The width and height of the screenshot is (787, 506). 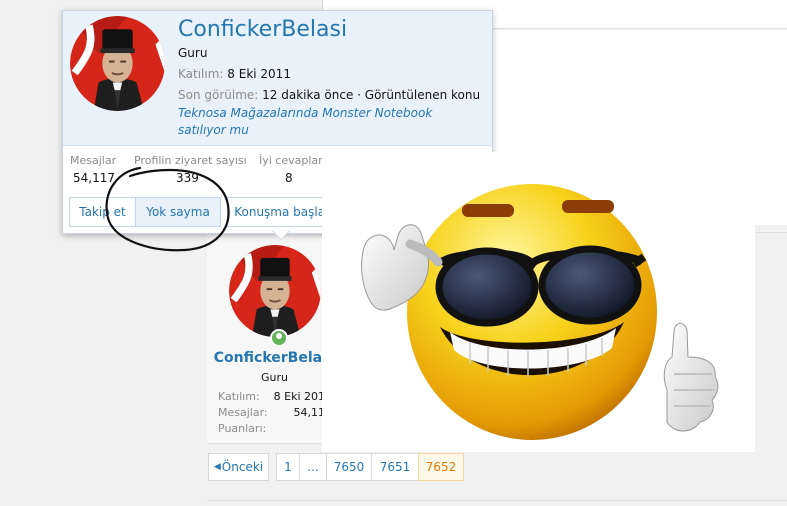 What do you see at coordinates (279, 338) in the screenshot?
I see `online-status-icon` at bounding box center [279, 338].